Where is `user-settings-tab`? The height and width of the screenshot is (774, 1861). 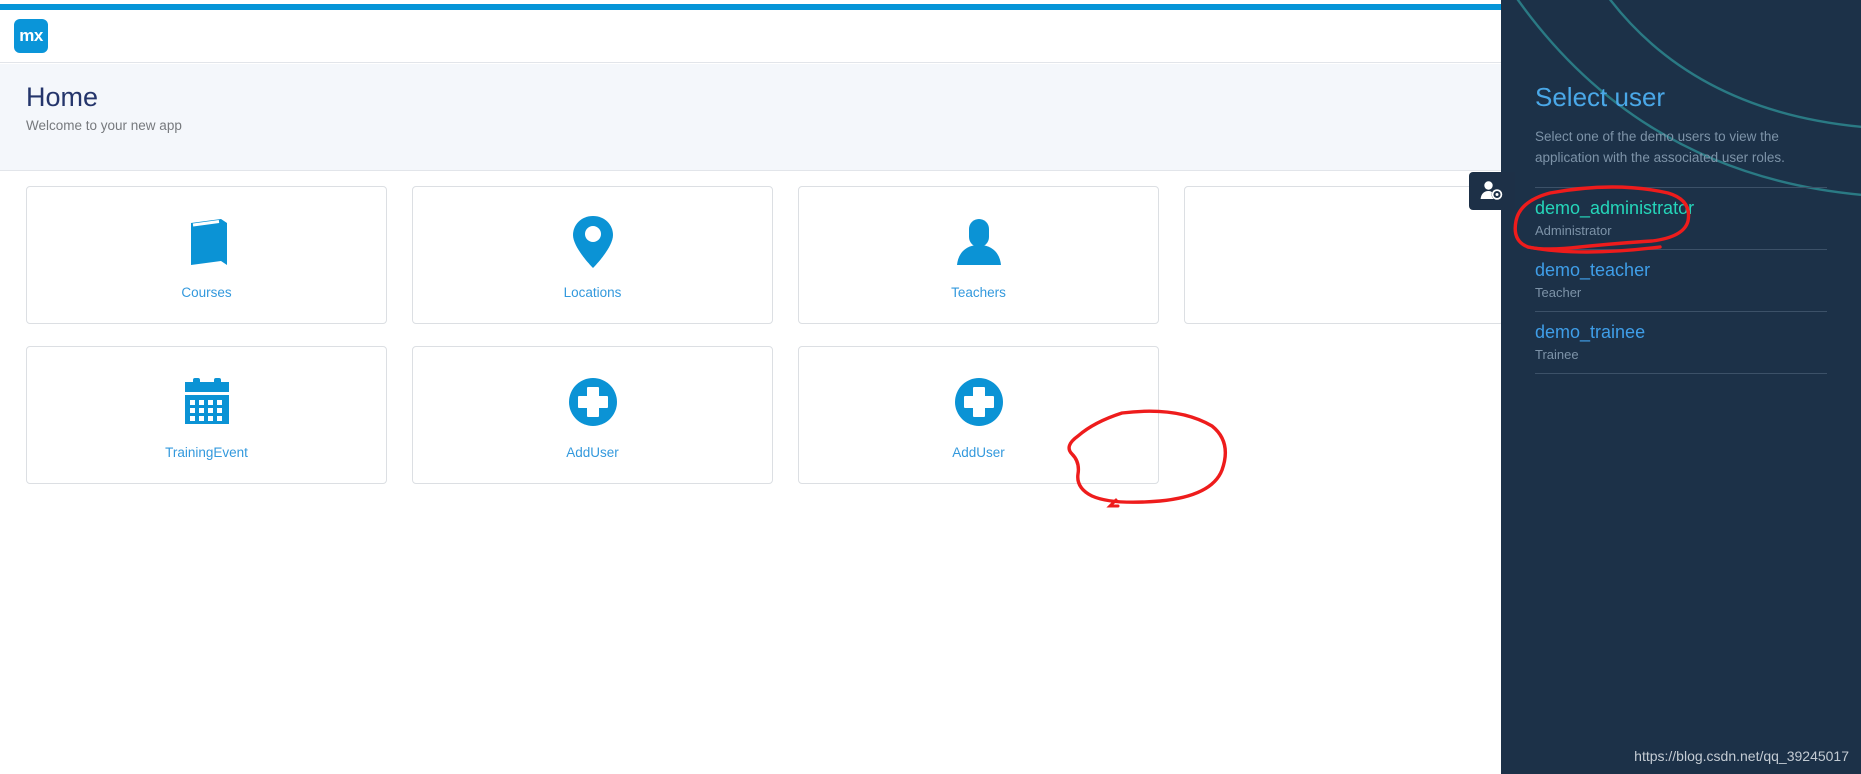
user-settings-tab is located at coordinates (1492, 191).